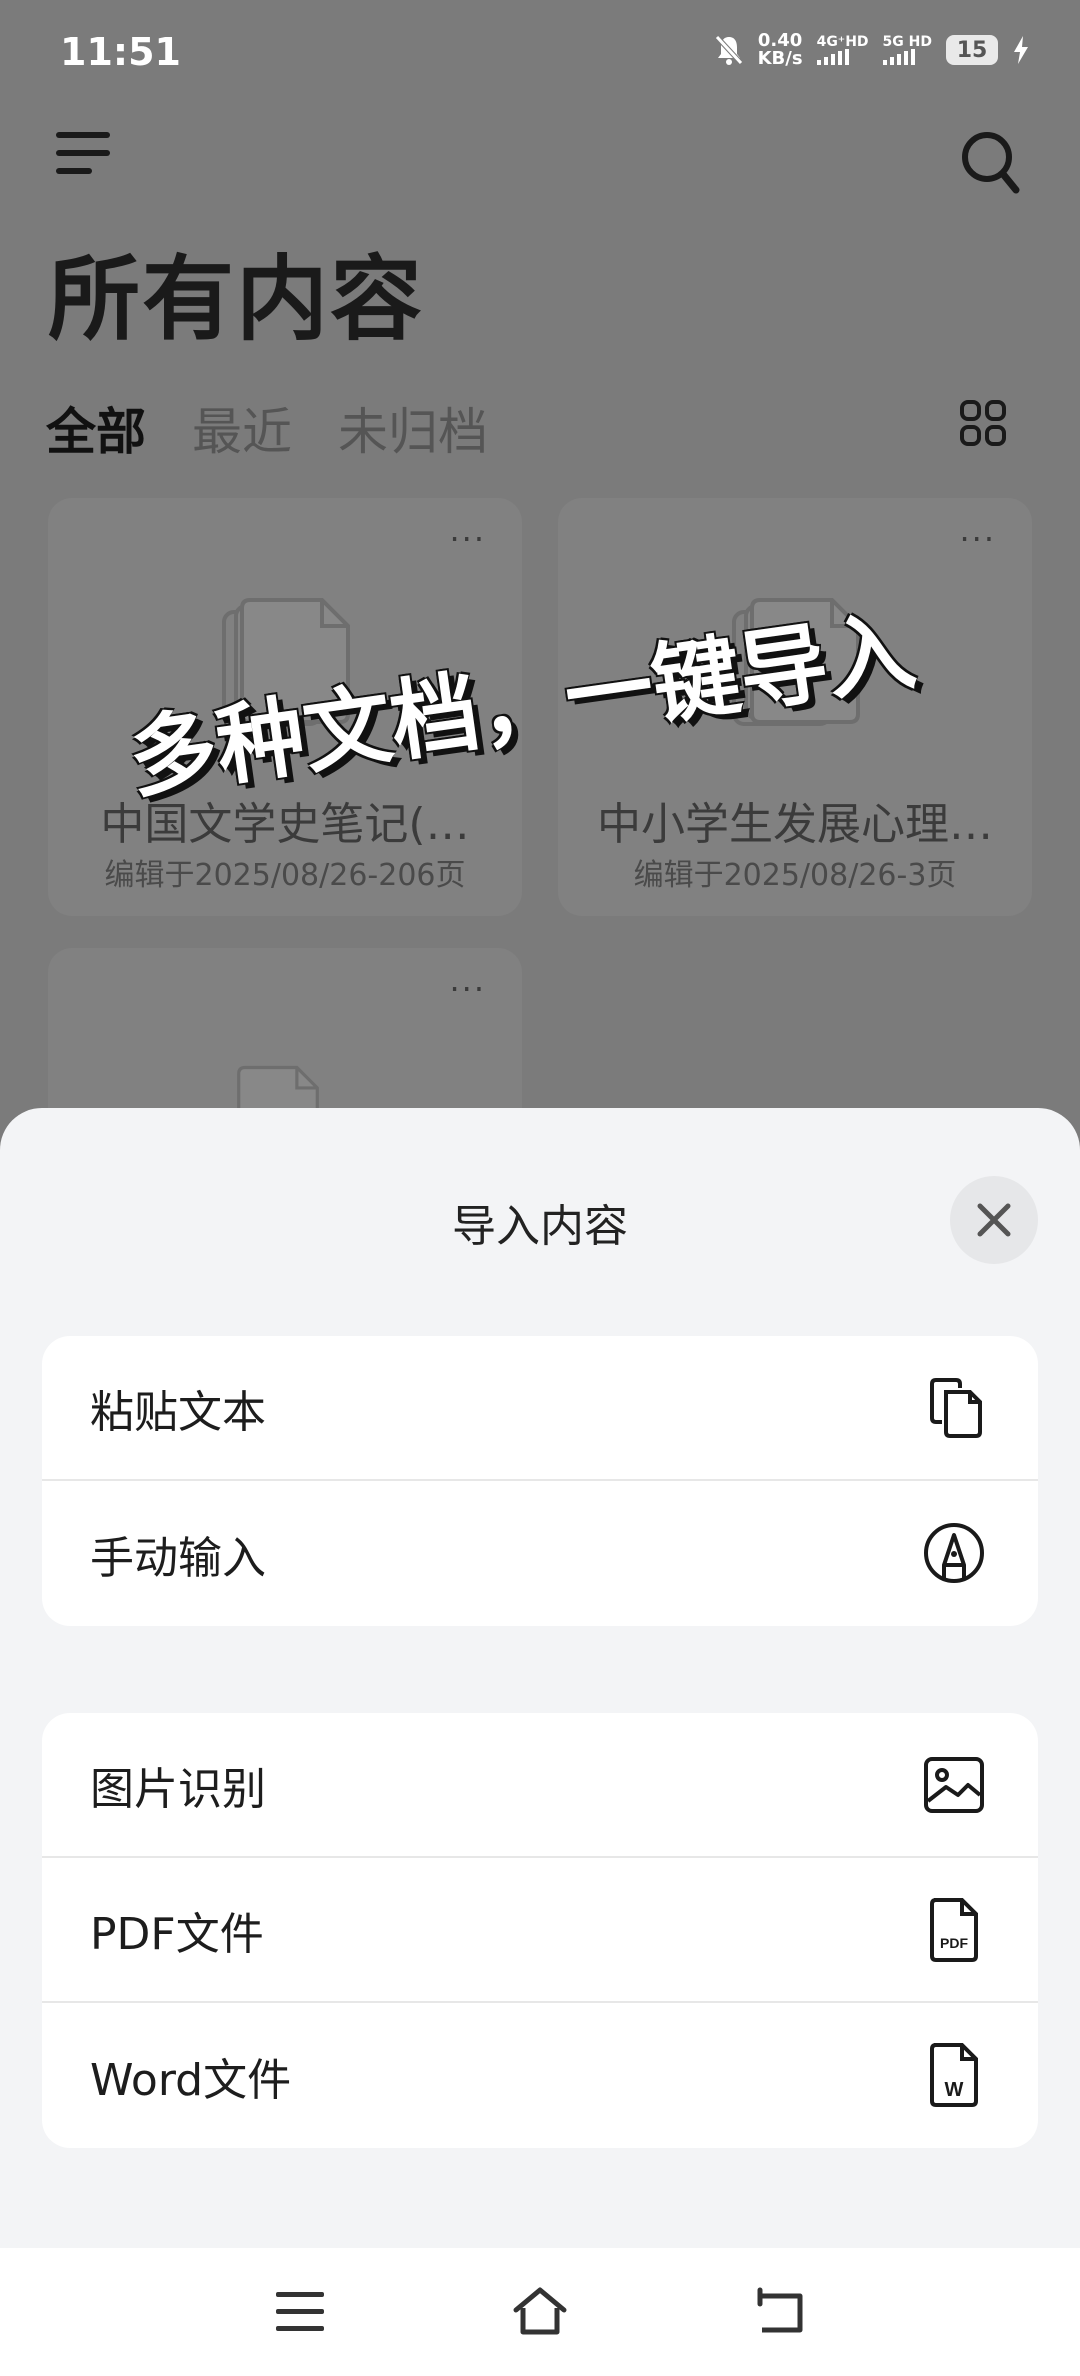 The width and height of the screenshot is (1080, 2376). Describe the element at coordinates (990, 163) in the screenshot. I see `search-icon` at that location.